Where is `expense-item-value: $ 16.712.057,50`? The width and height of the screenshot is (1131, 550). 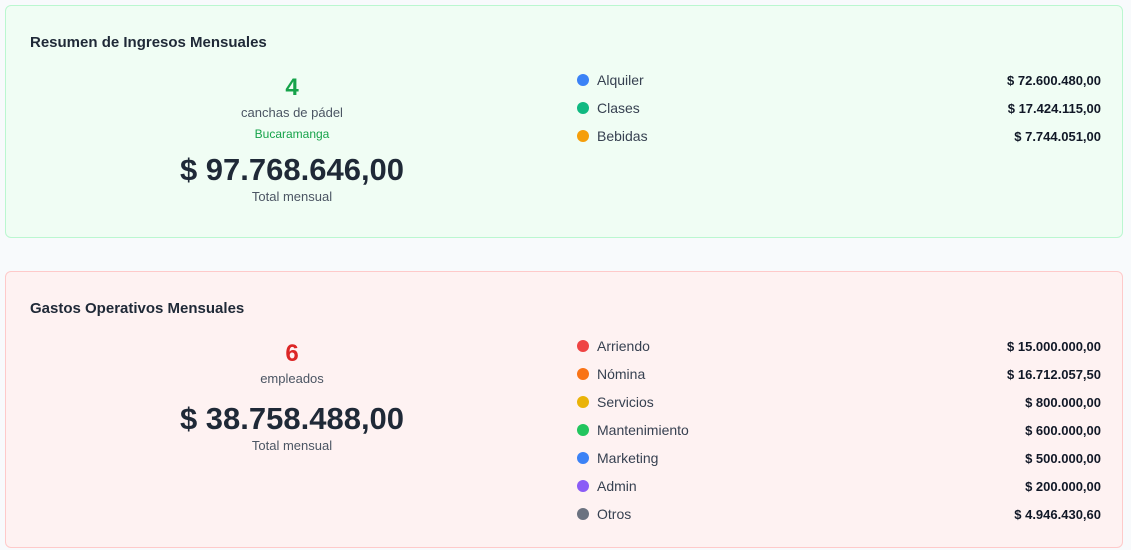
expense-item-value: $ 16.712.057,50 is located at coordinates (1054, 374).